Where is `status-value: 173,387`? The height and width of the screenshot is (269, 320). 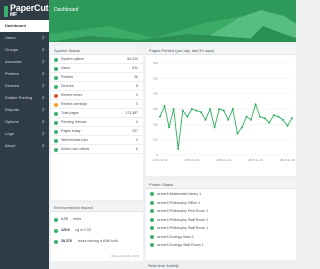 status-value: 173,387 is located at coordinates (131, 113).